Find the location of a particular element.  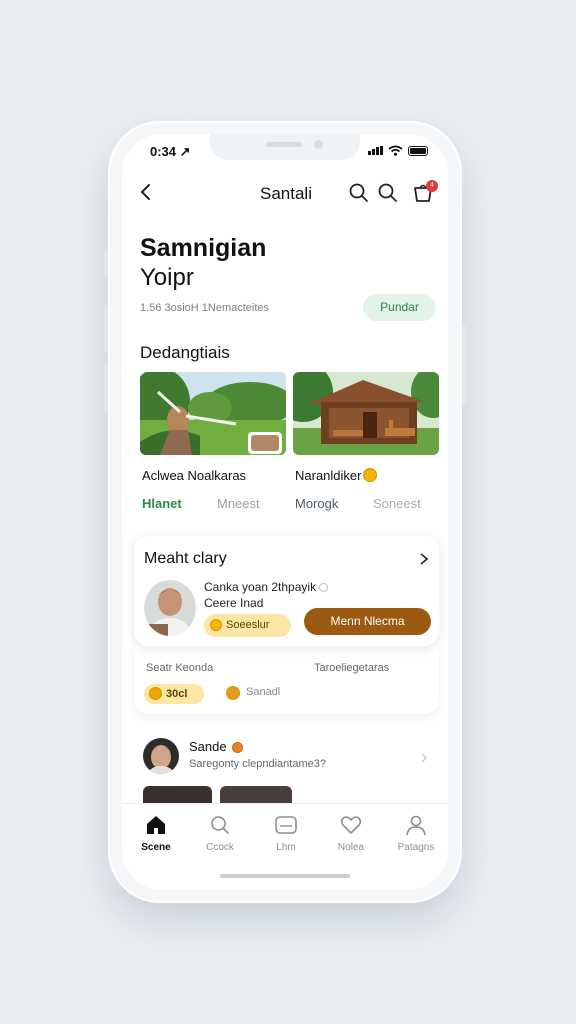

destination-name-2: Naranldiker is located at coordinates (336, 475).